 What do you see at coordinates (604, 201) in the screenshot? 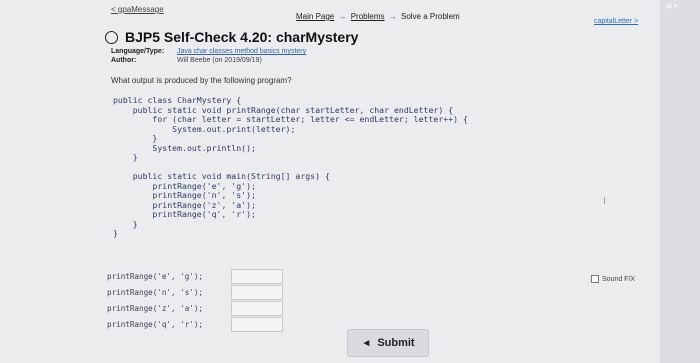
I see `text-cursor-icon: I` at bounding box center [604, 201].